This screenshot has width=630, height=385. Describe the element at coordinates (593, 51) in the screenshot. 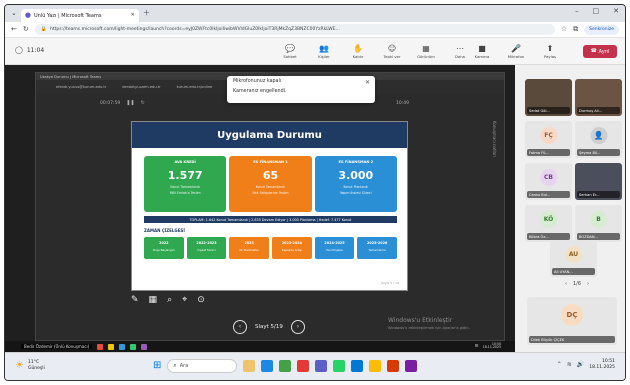

I see `phone-icon: ☎` at that location.